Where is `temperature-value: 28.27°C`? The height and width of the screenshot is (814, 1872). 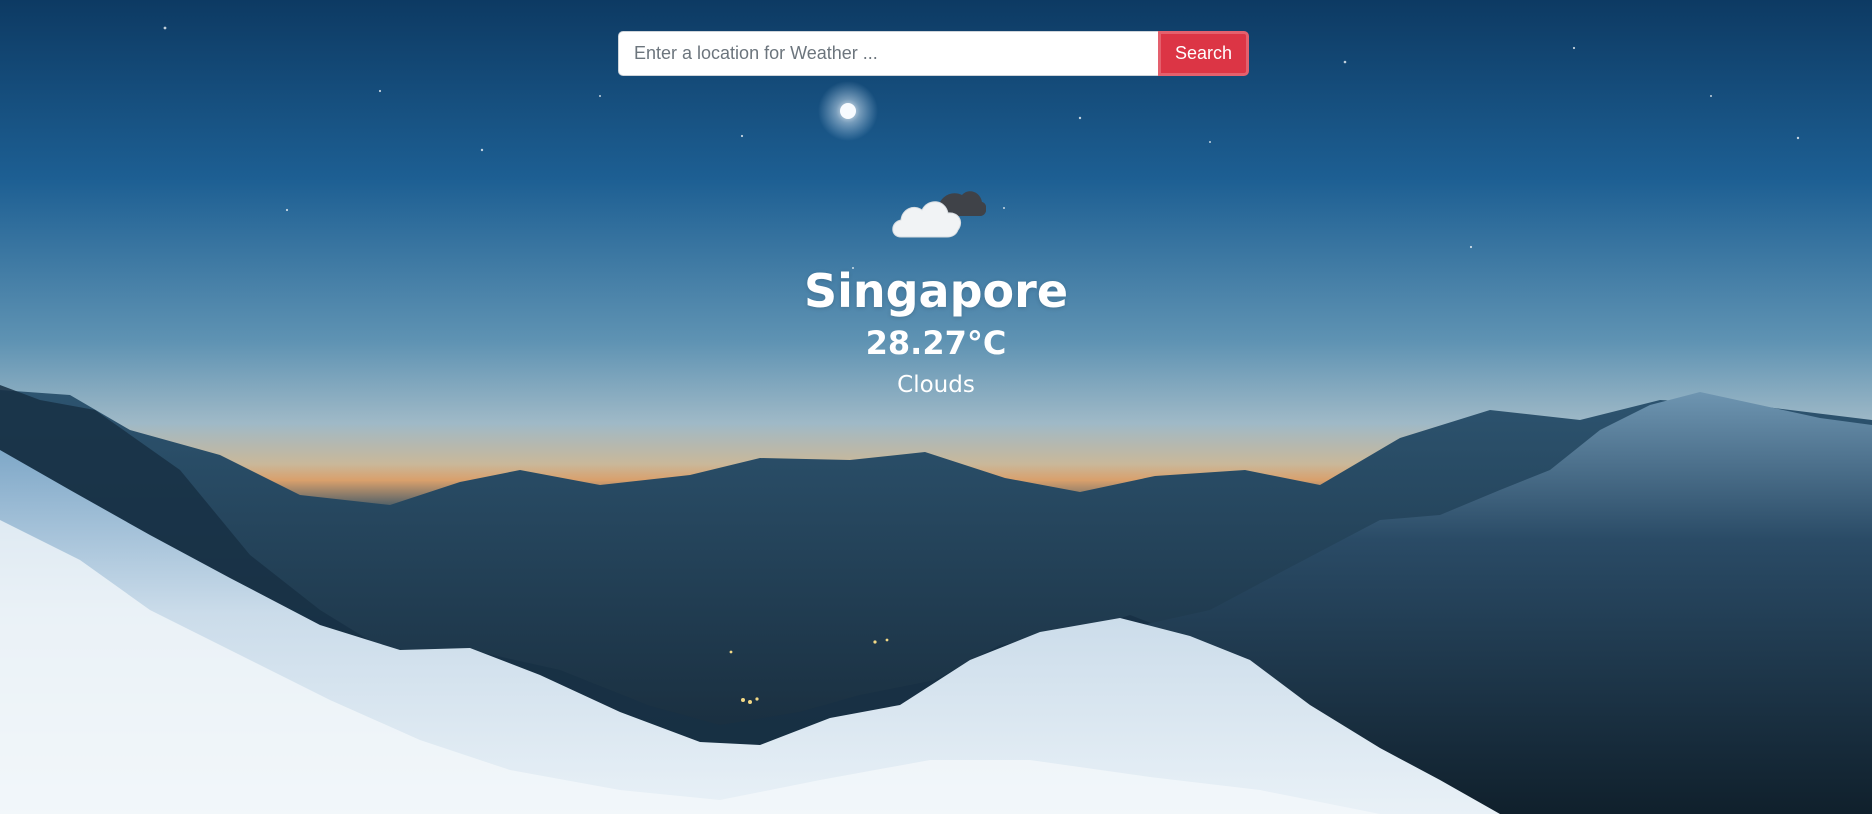 temperature-value: 28.27°C is located at coordinates (936, 343).